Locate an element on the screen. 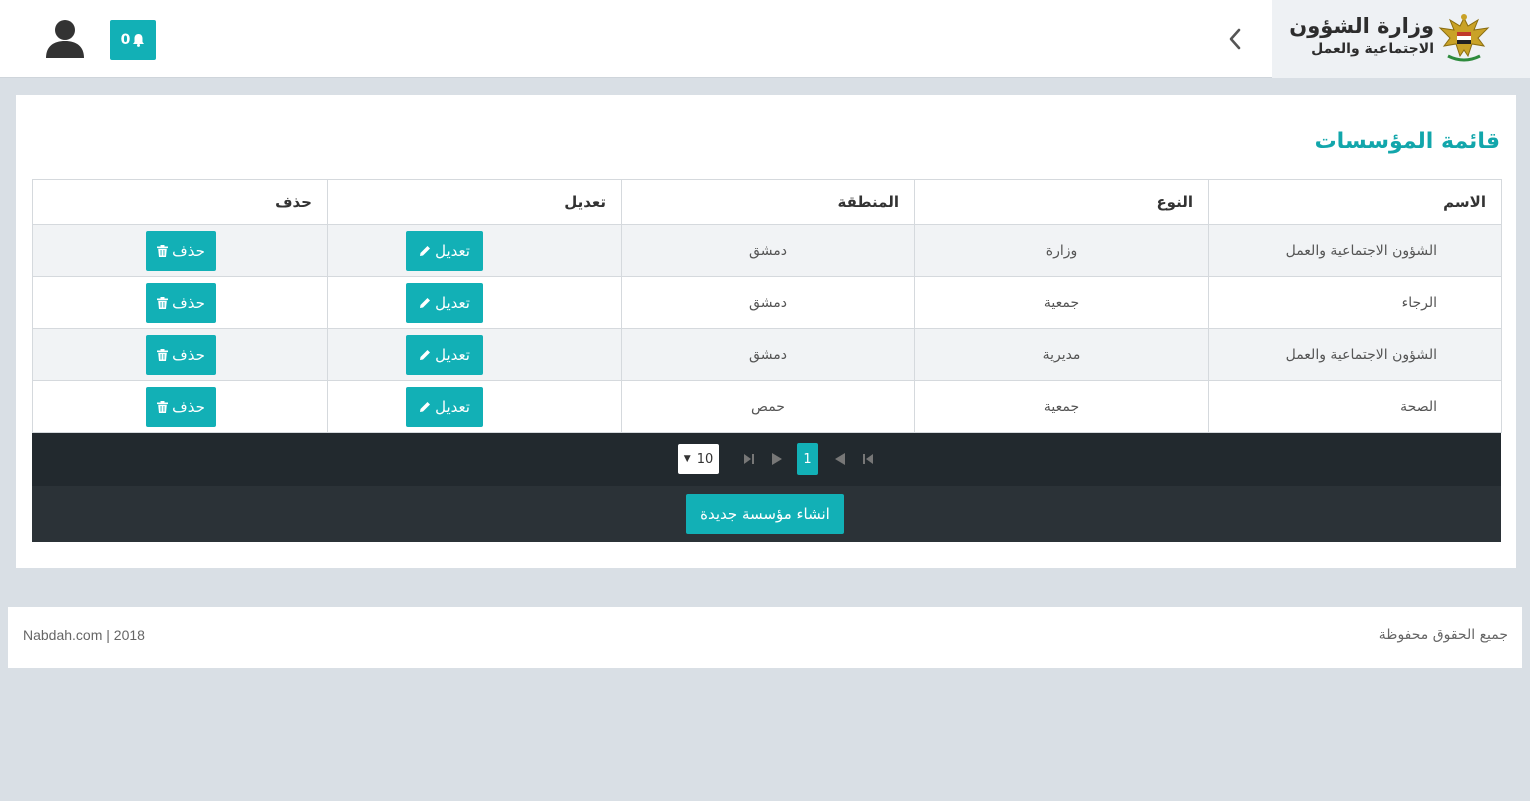  column-header-edit: تعديل is located at coordinates (474, 202).